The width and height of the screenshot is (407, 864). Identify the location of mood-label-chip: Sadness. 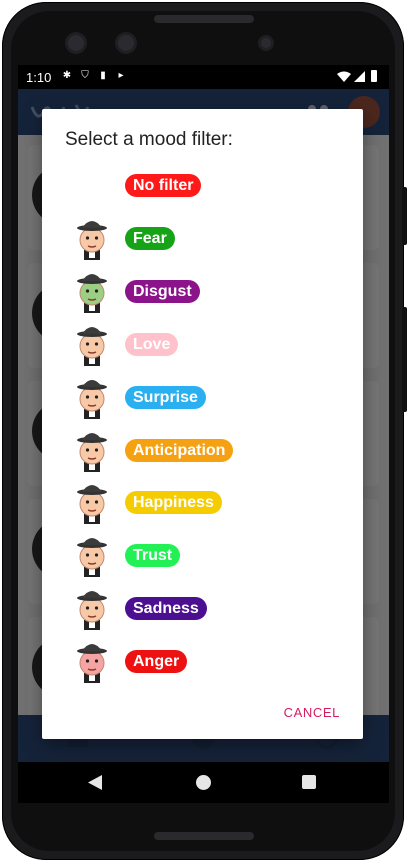
(166, 609).